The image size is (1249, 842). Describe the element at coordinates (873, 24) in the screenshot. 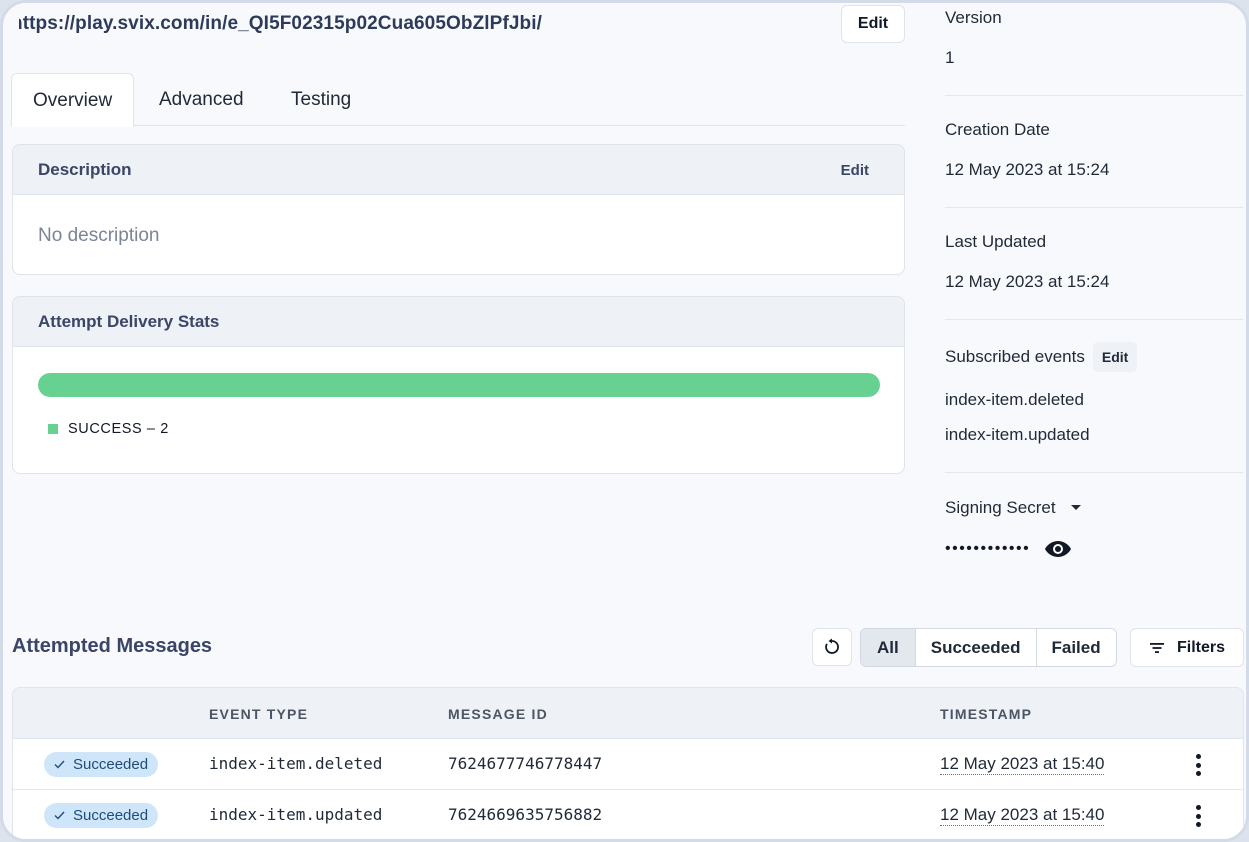

I see `endpoint-edit-button: Edit` at that location.